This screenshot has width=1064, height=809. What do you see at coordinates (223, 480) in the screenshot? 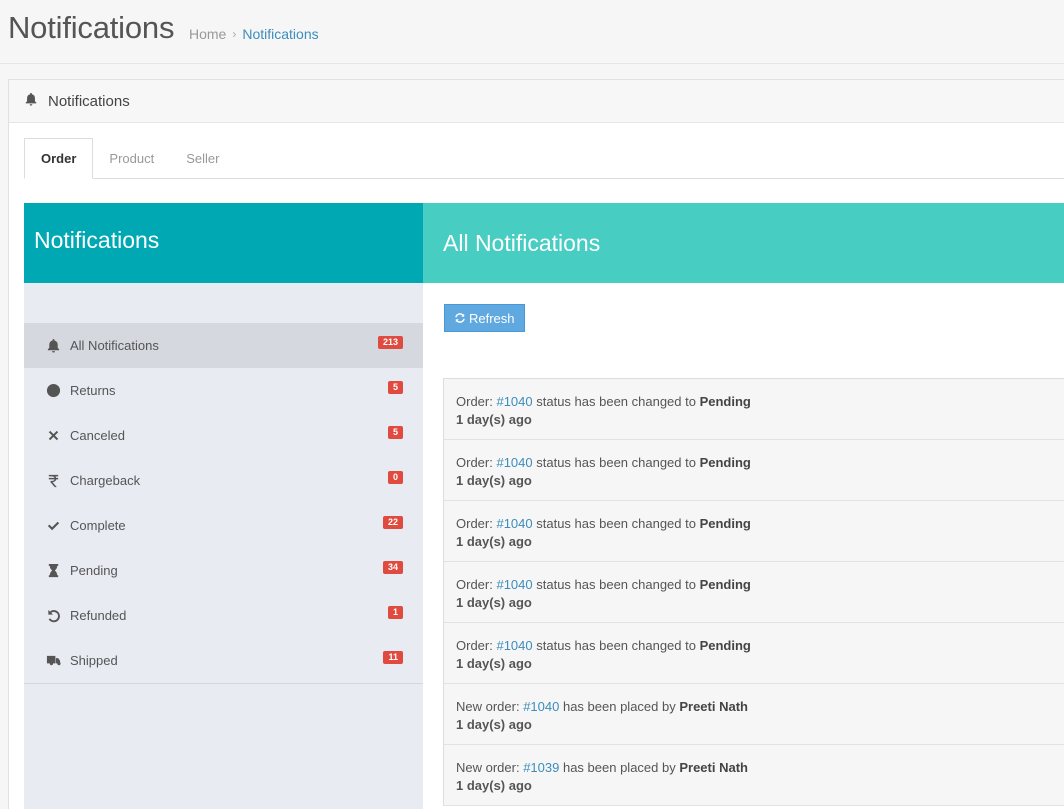
I see `sidebar-item-chargeback: Chargeback 0` at bounding box center [223, 480].